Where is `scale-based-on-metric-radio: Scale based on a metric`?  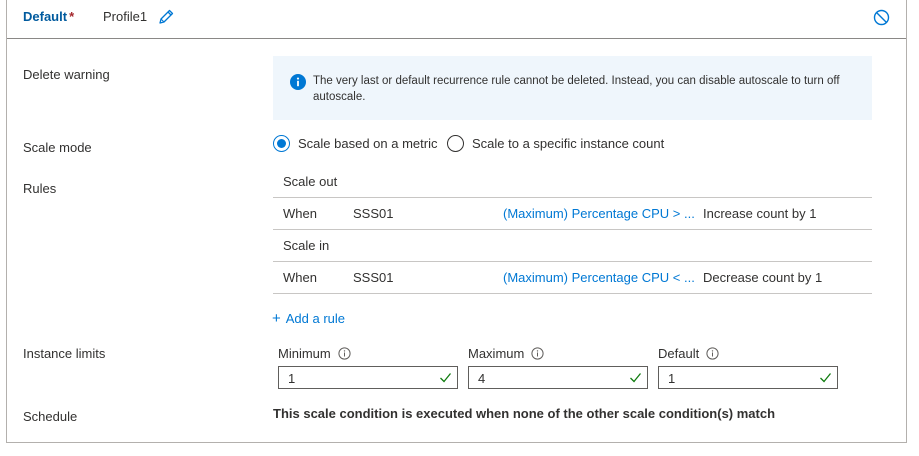
scale-based-on-metric-radio: Scale based on a metric is located at coordinates (355, 143).